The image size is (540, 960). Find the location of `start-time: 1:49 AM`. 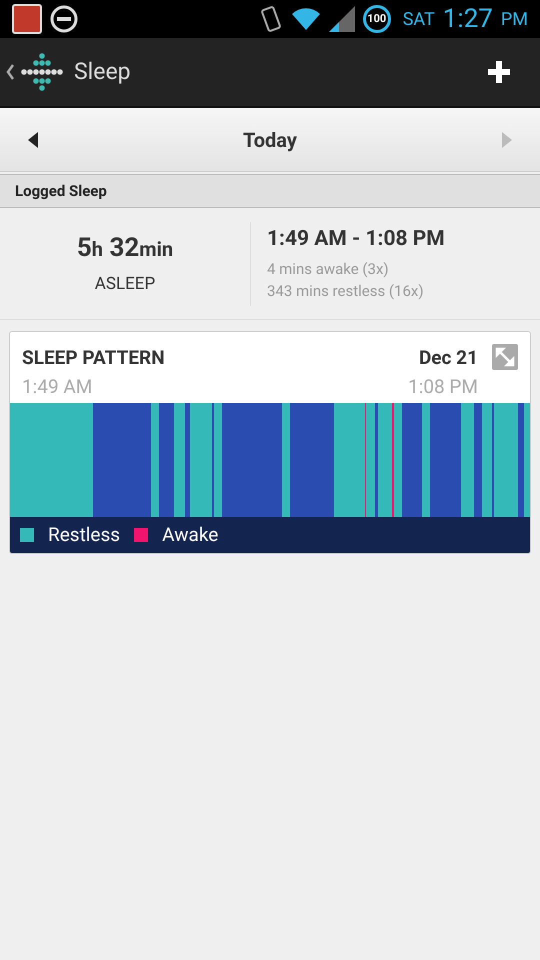

start-time: 1:49 AM is located at coordinates (58, 387).